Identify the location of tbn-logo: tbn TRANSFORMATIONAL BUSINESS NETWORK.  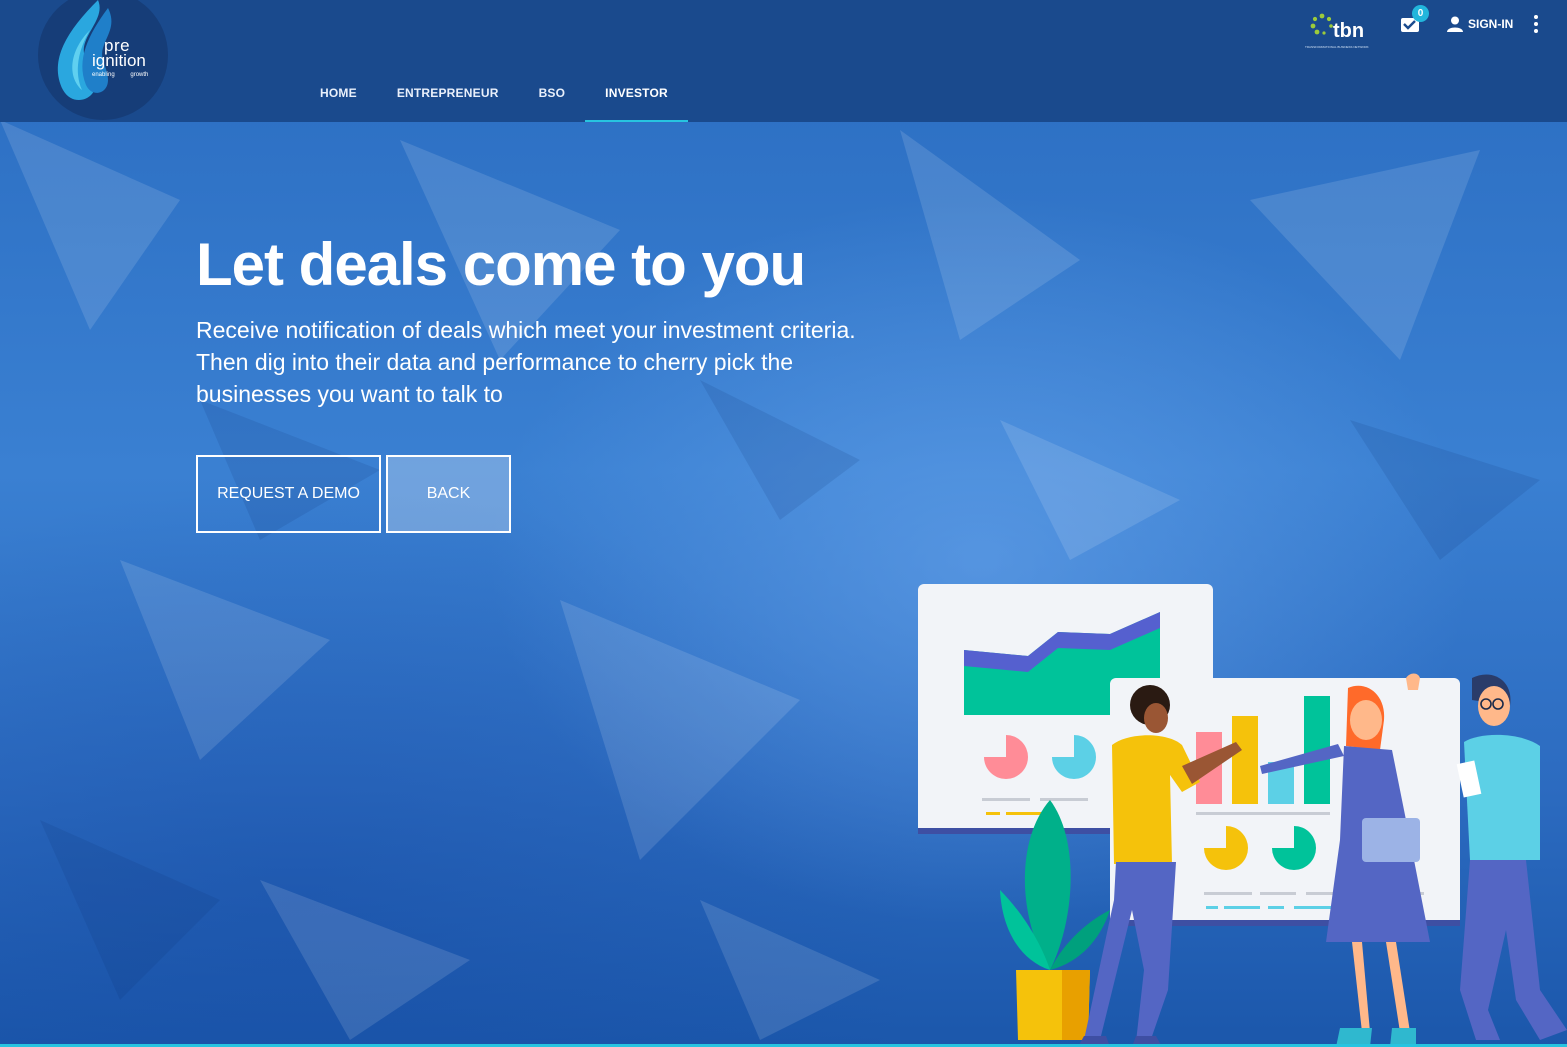
(1340, 31).